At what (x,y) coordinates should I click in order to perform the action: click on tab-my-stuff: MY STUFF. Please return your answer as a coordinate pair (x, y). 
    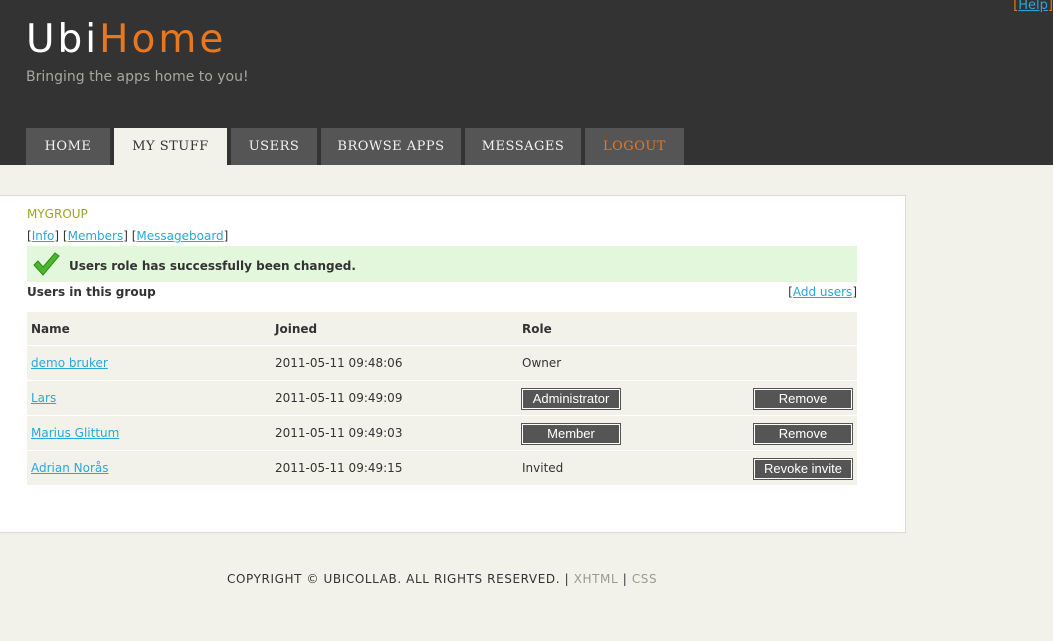
    Looking at the image, I should click on (170, 146).